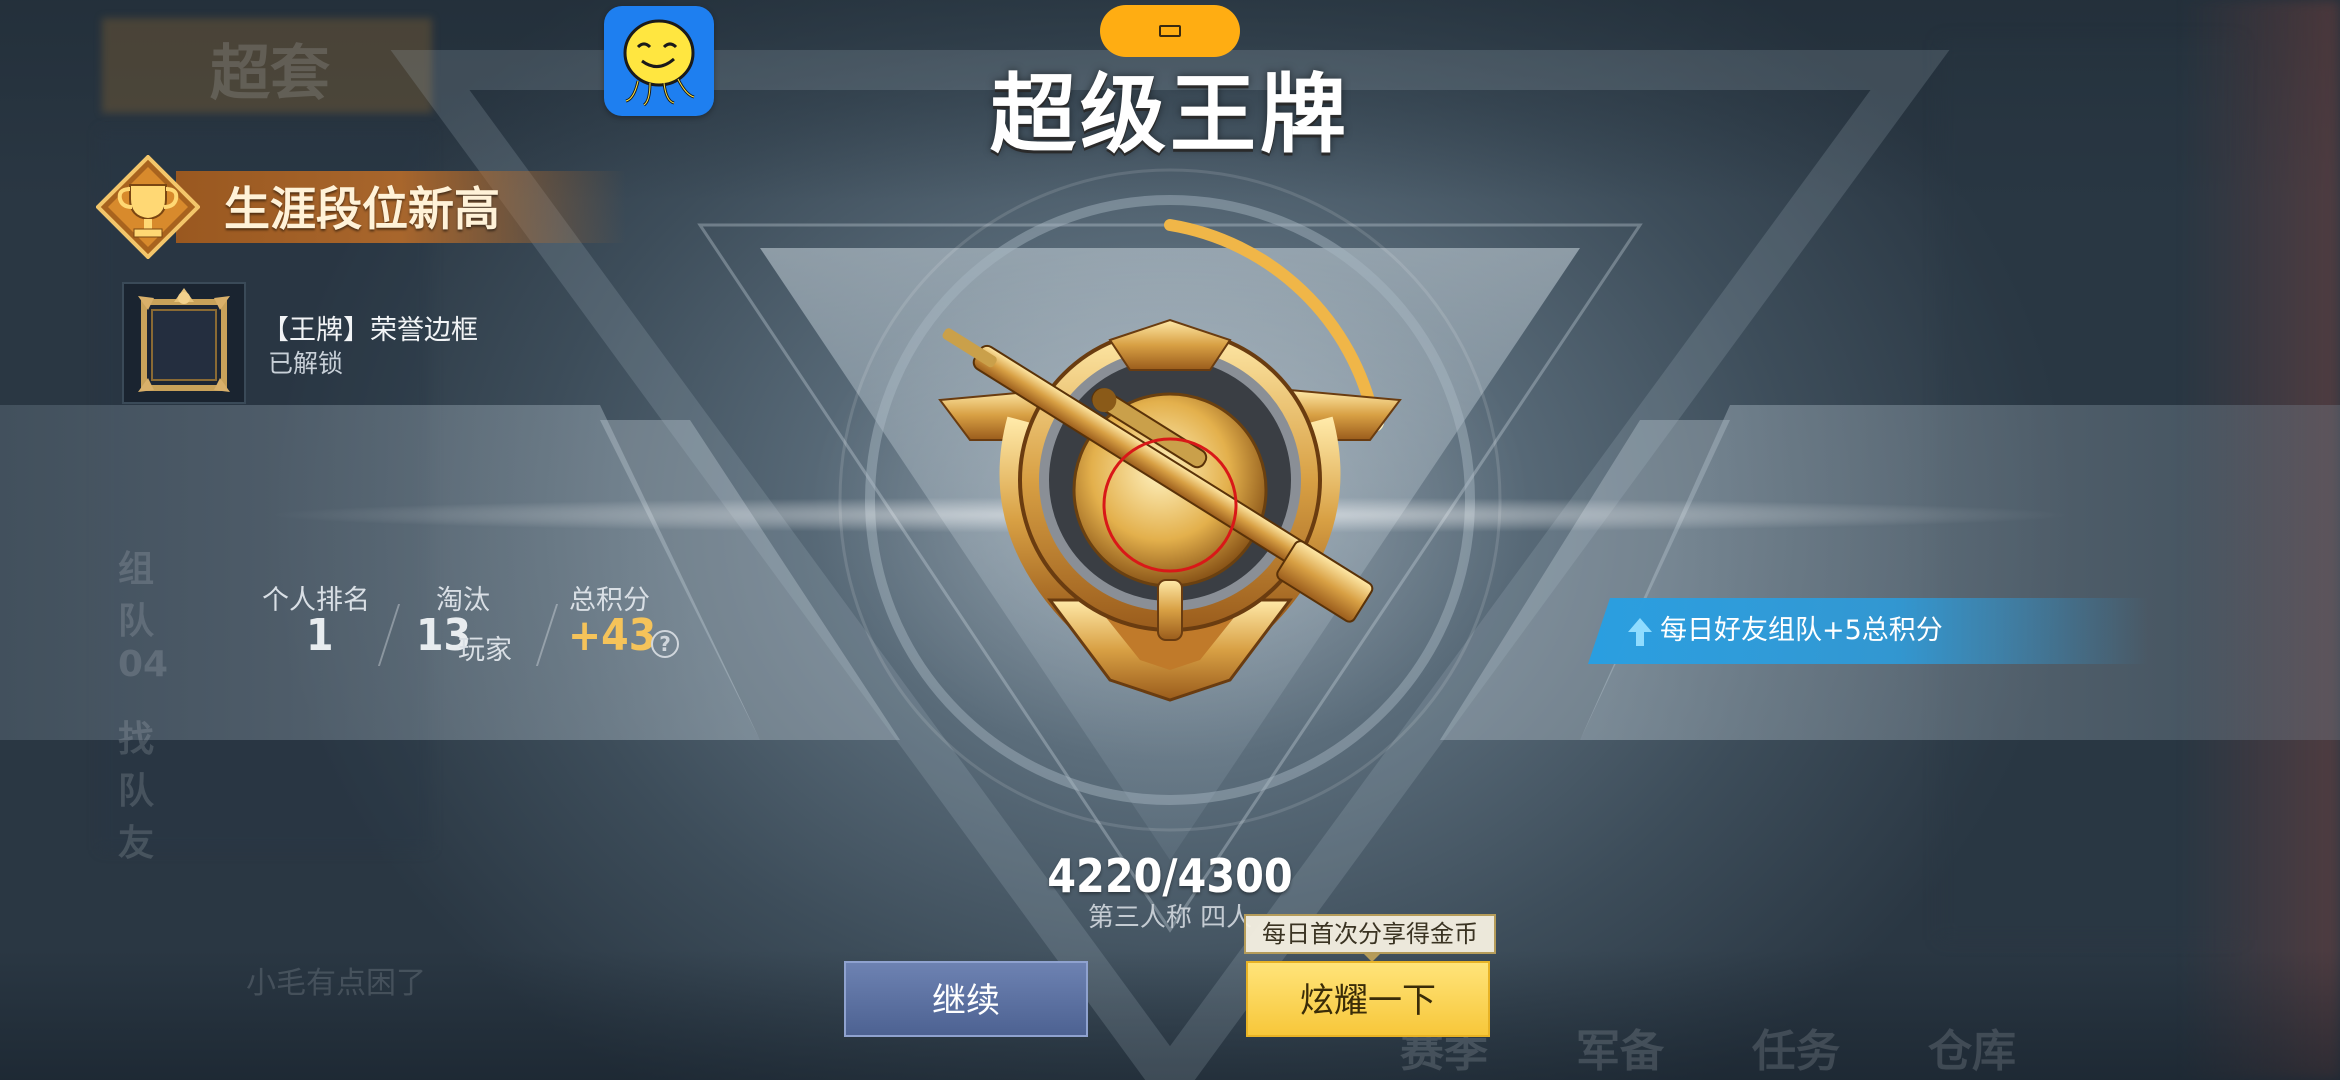 The image size is (2340, 1080). I want to click on rank-points-progress: 4220/4300, so click(1170, 876).